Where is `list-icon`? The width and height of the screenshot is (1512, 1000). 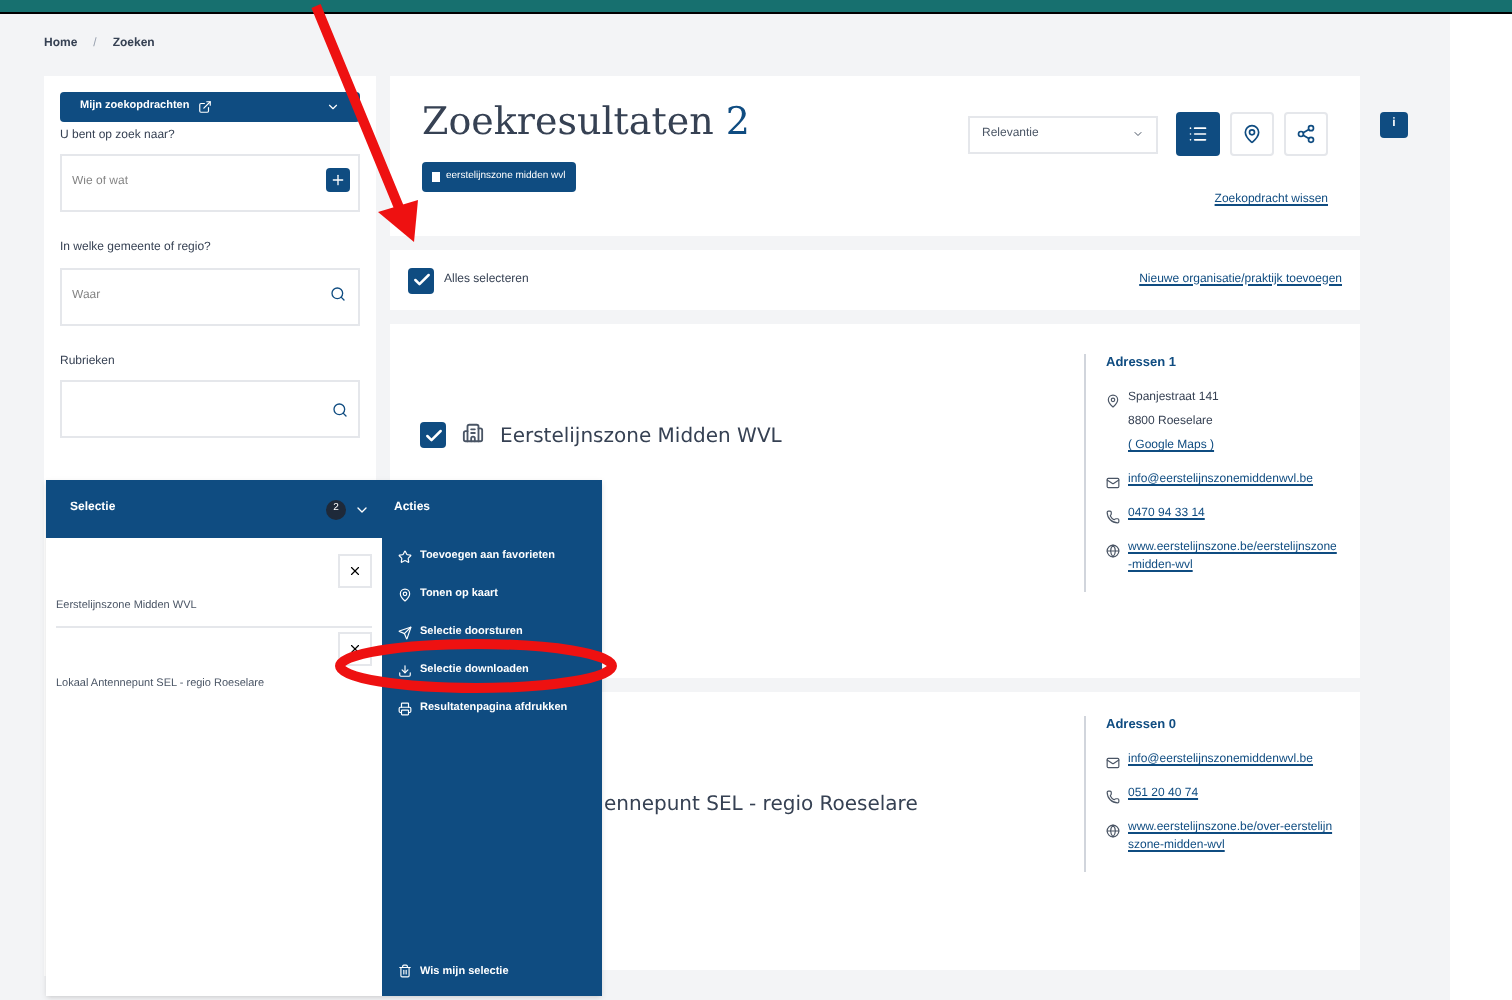
list-icon is located at coordinates (1198, 134).